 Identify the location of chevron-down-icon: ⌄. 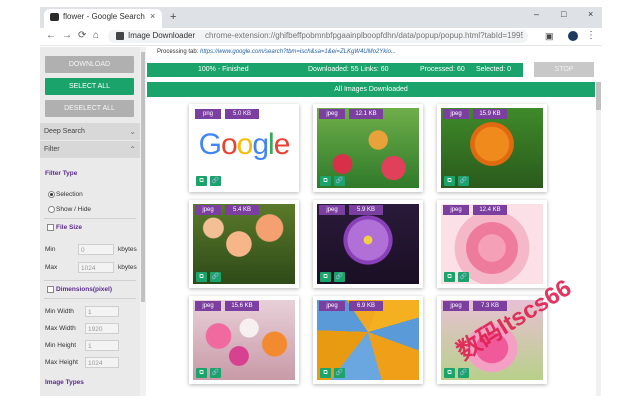
(132, 131).